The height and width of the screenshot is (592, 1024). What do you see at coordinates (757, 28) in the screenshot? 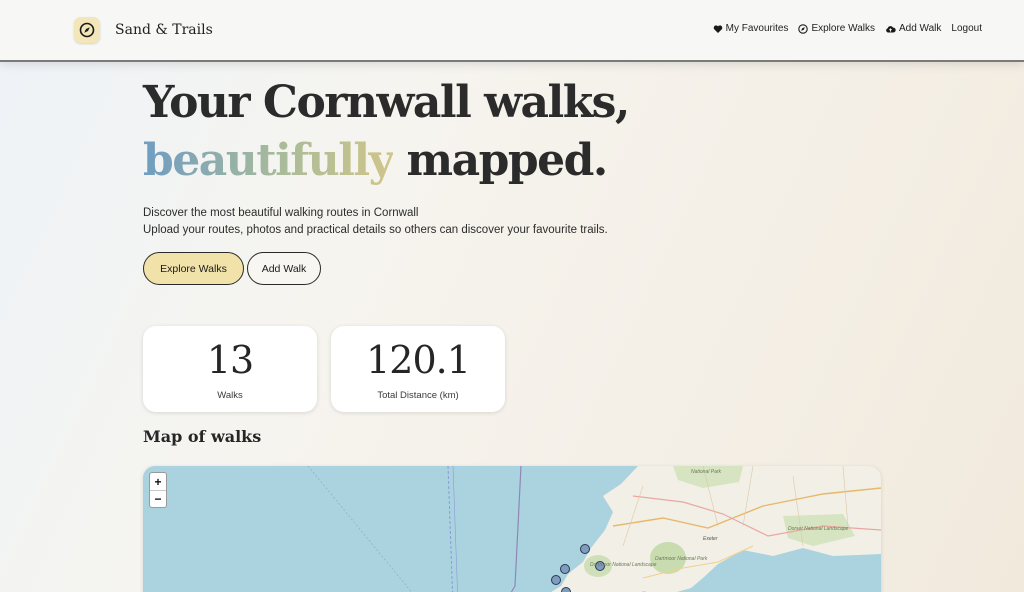
I see `nav-my-favourites-label: My Favourites` at bounding box center [757, 28].